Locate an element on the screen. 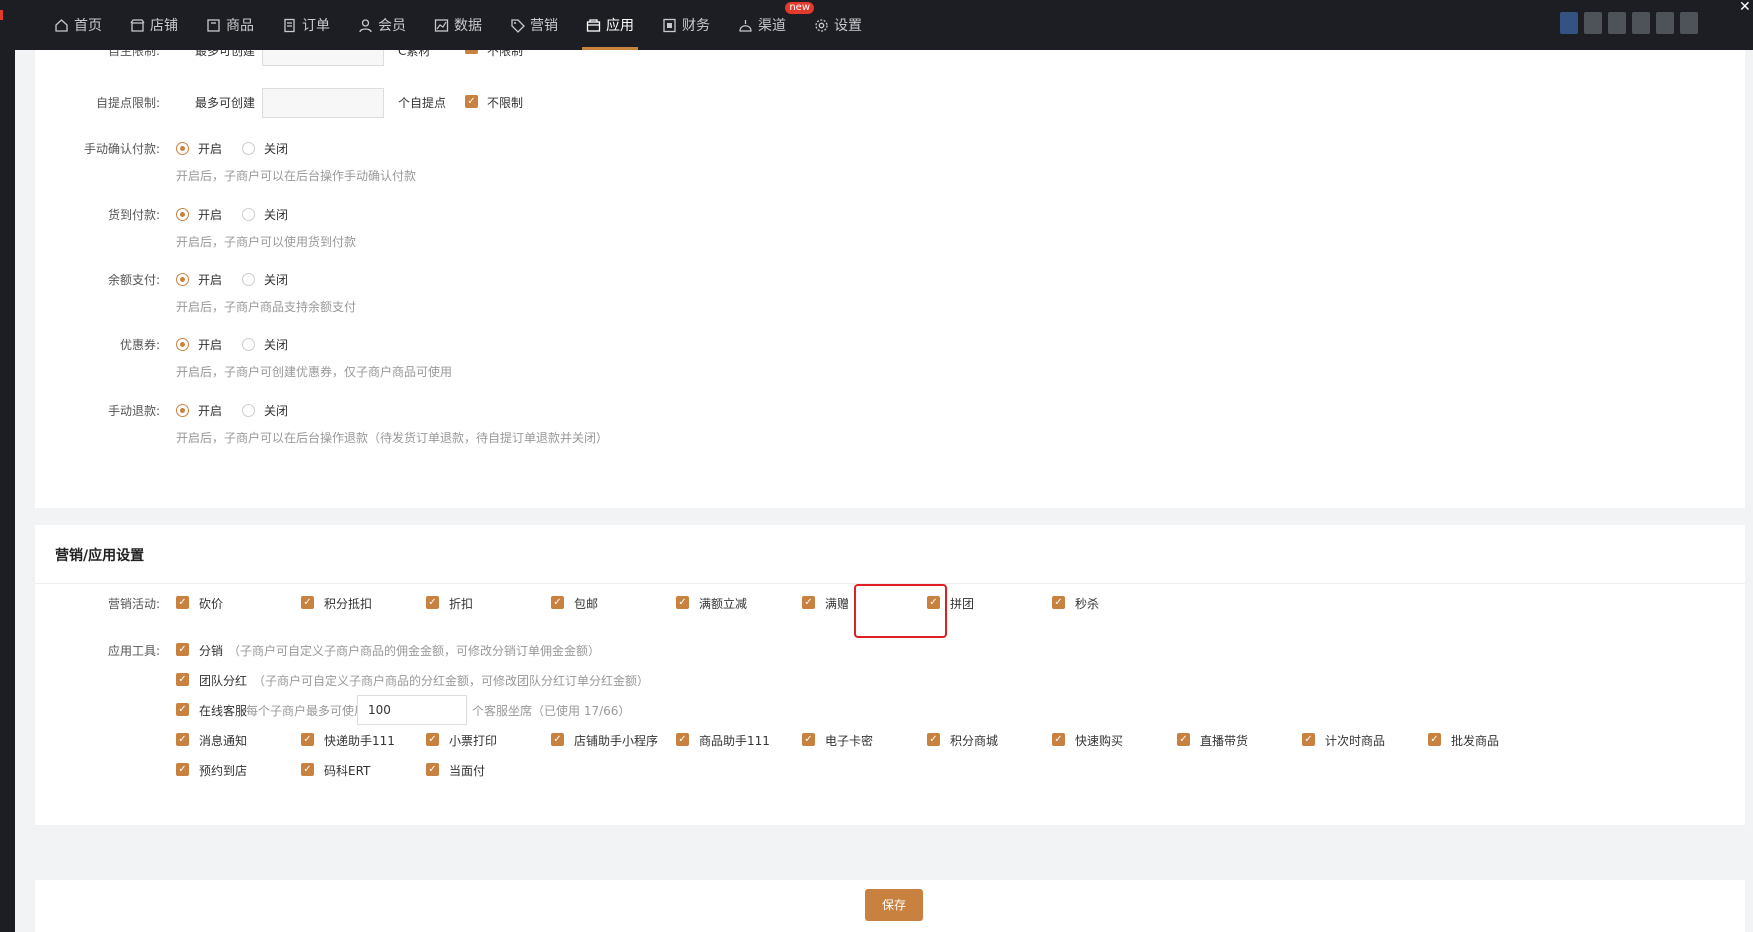 The height and width of the screenshot is (932, 1753). highlight-box is located at coordinates (900, 611).